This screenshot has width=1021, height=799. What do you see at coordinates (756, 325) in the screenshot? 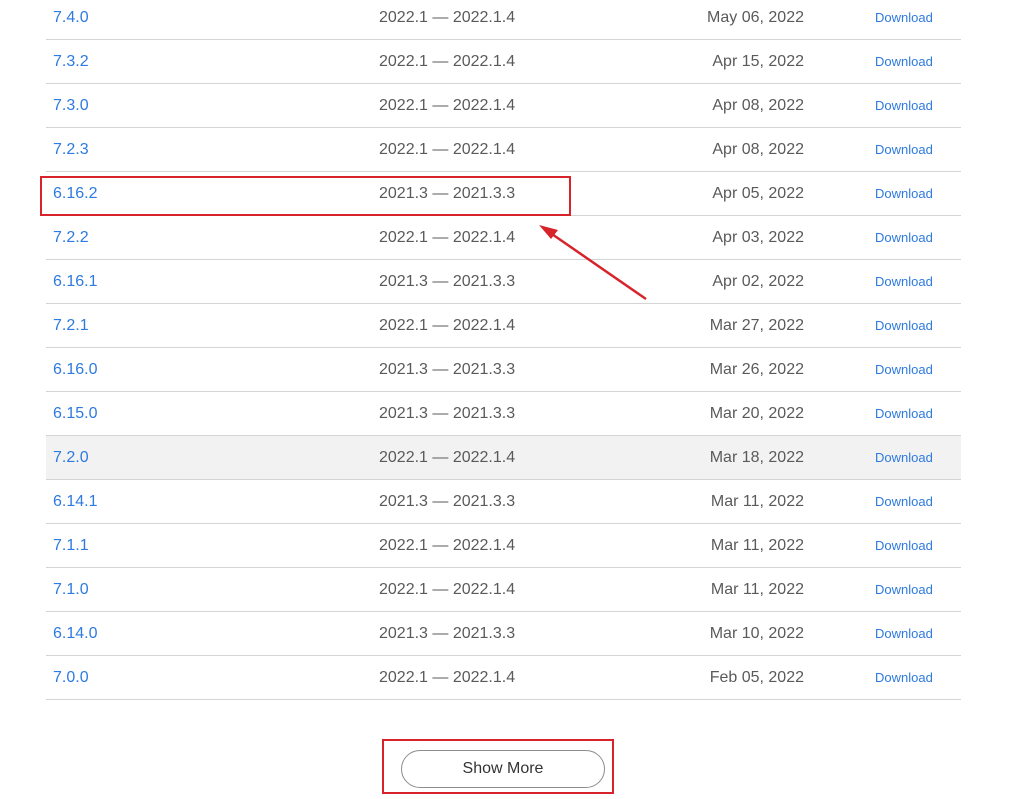
I see `release-date: Mar 27, 2022` at bounding box center [756, 325].